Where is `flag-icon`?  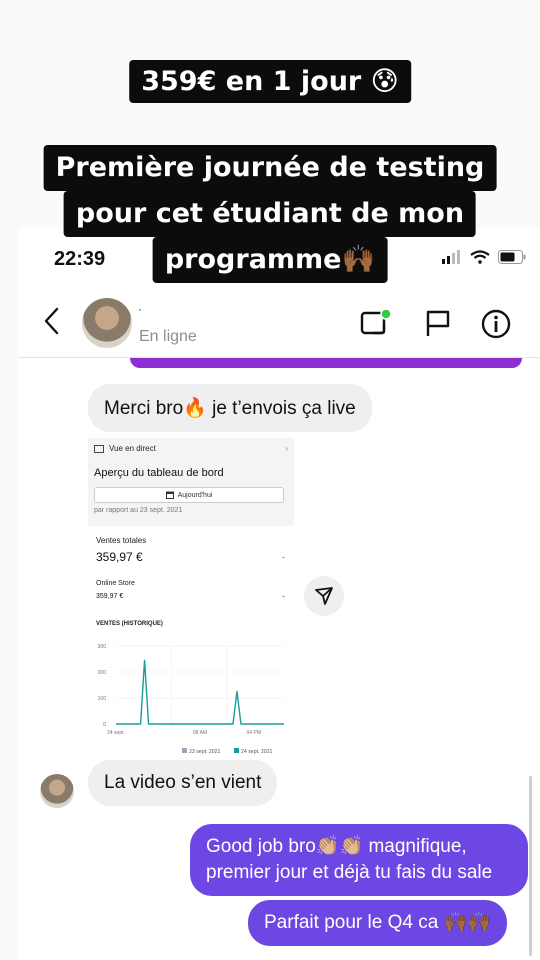
flag-icon is located at coordinates (438, 323).